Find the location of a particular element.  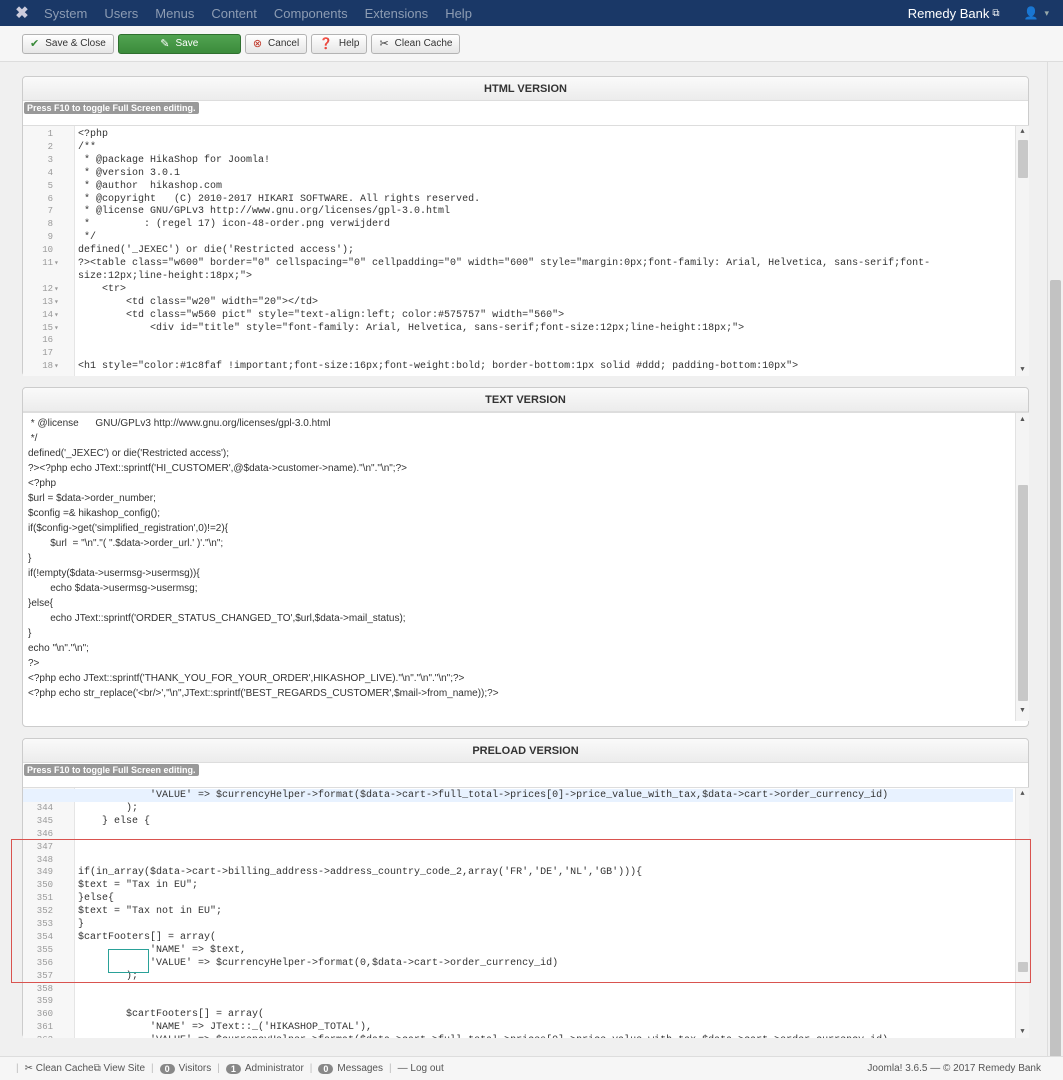

external-link-icon: ⧉ is located at coordinates (97, 1068).